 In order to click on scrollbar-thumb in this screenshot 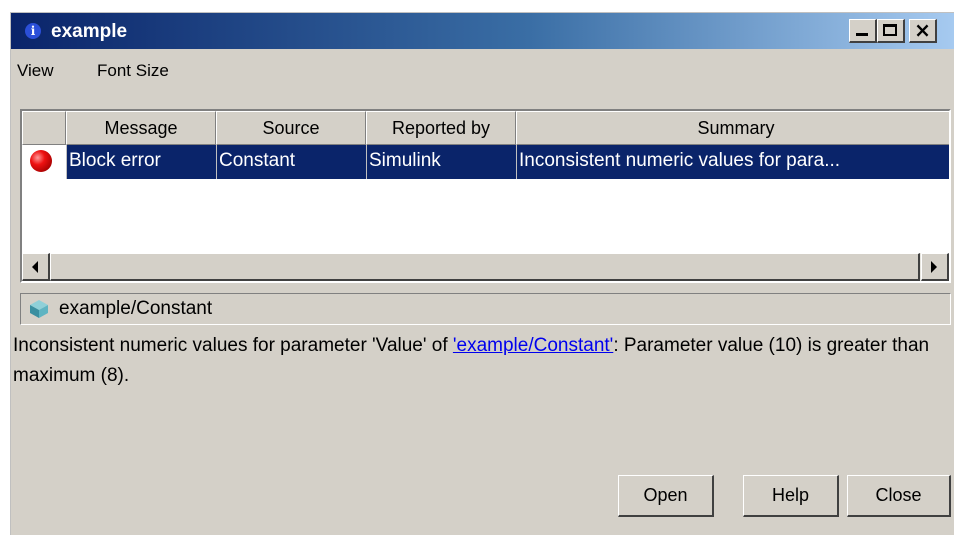, I will do `click(485, 267)`.